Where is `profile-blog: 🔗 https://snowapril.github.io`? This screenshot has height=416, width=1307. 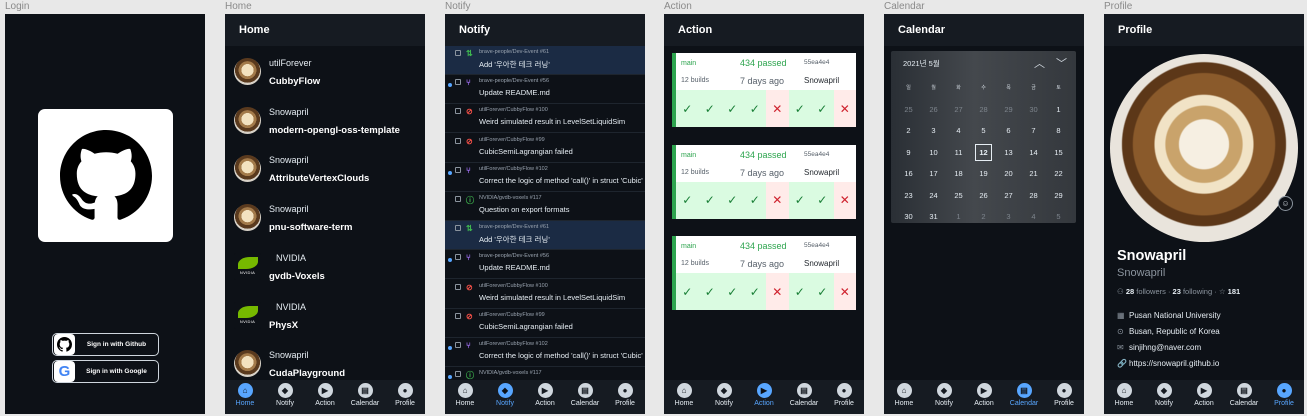 profile-blog: 🔗 https://snowapril.github.io is located at coordinates (1168, 363).